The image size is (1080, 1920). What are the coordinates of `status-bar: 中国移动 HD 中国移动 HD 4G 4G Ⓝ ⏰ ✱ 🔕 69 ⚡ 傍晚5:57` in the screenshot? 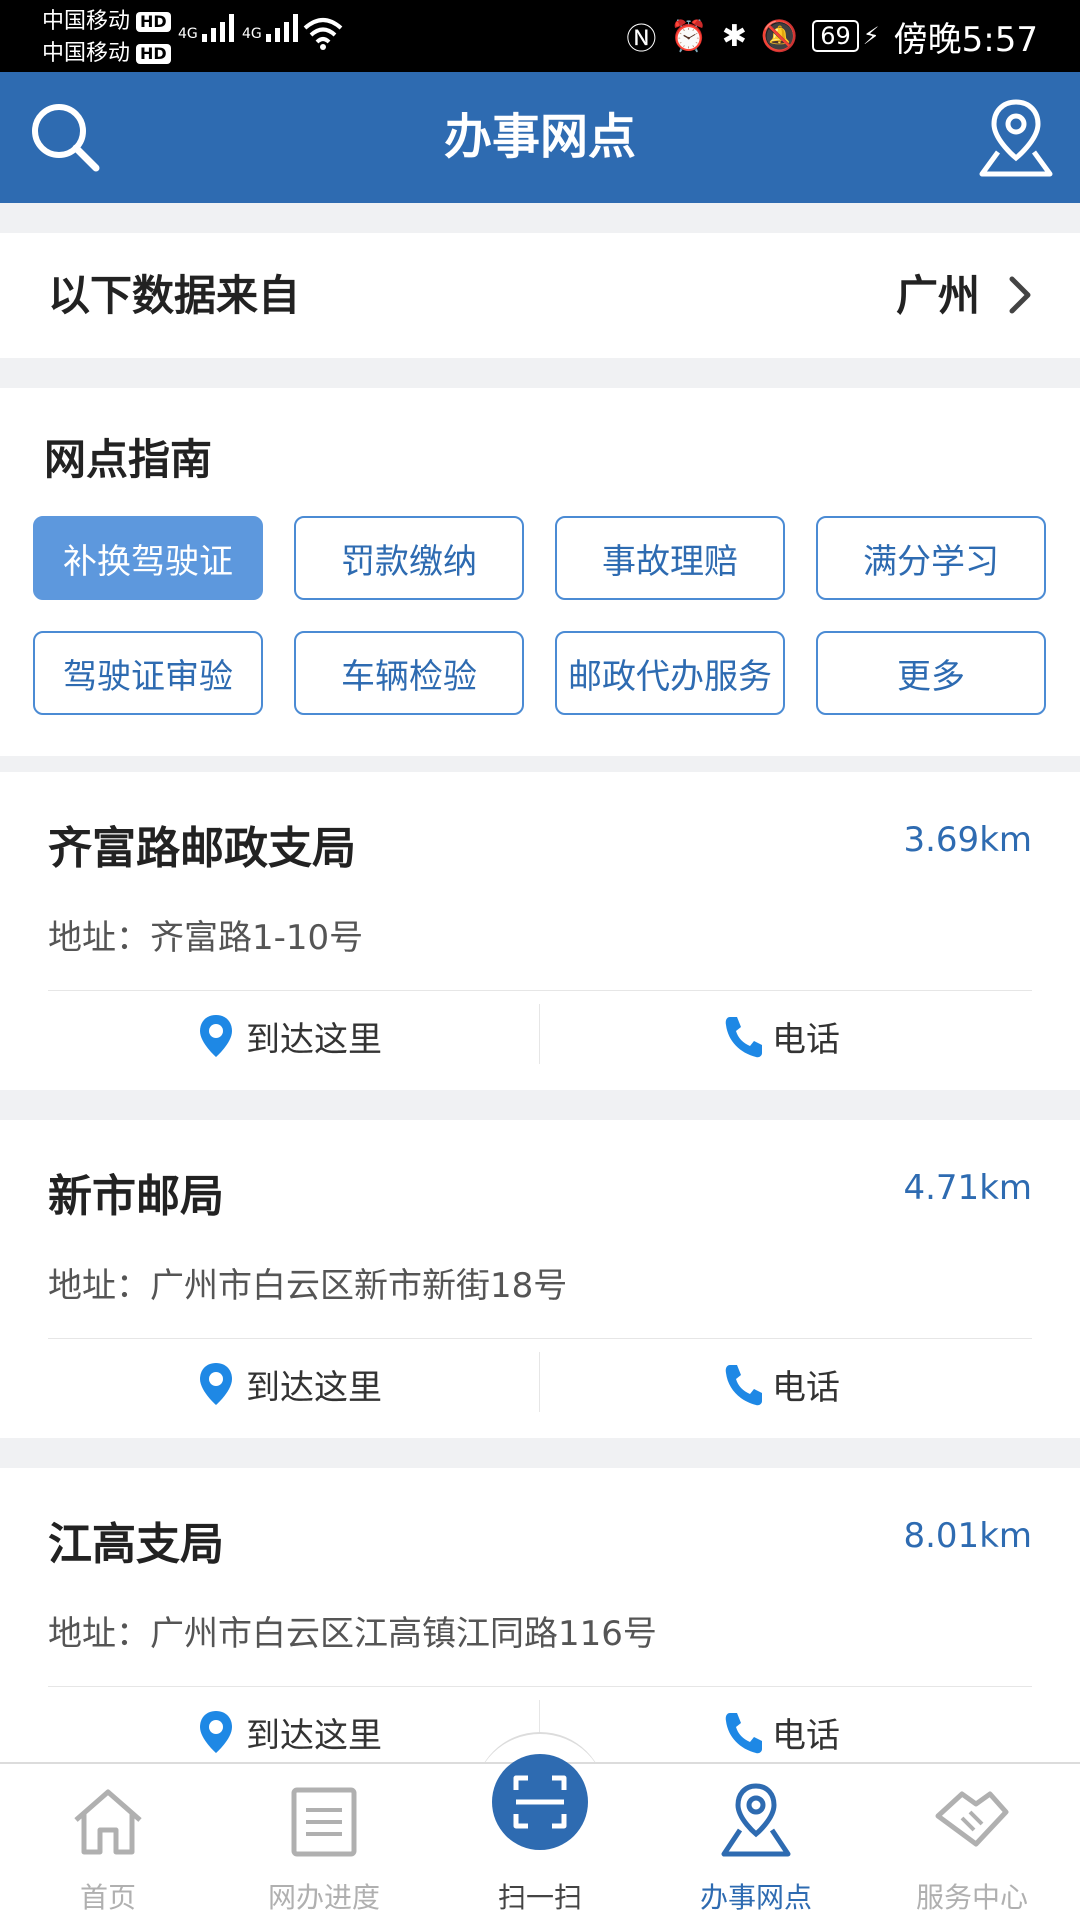 It's located at (540, 36).